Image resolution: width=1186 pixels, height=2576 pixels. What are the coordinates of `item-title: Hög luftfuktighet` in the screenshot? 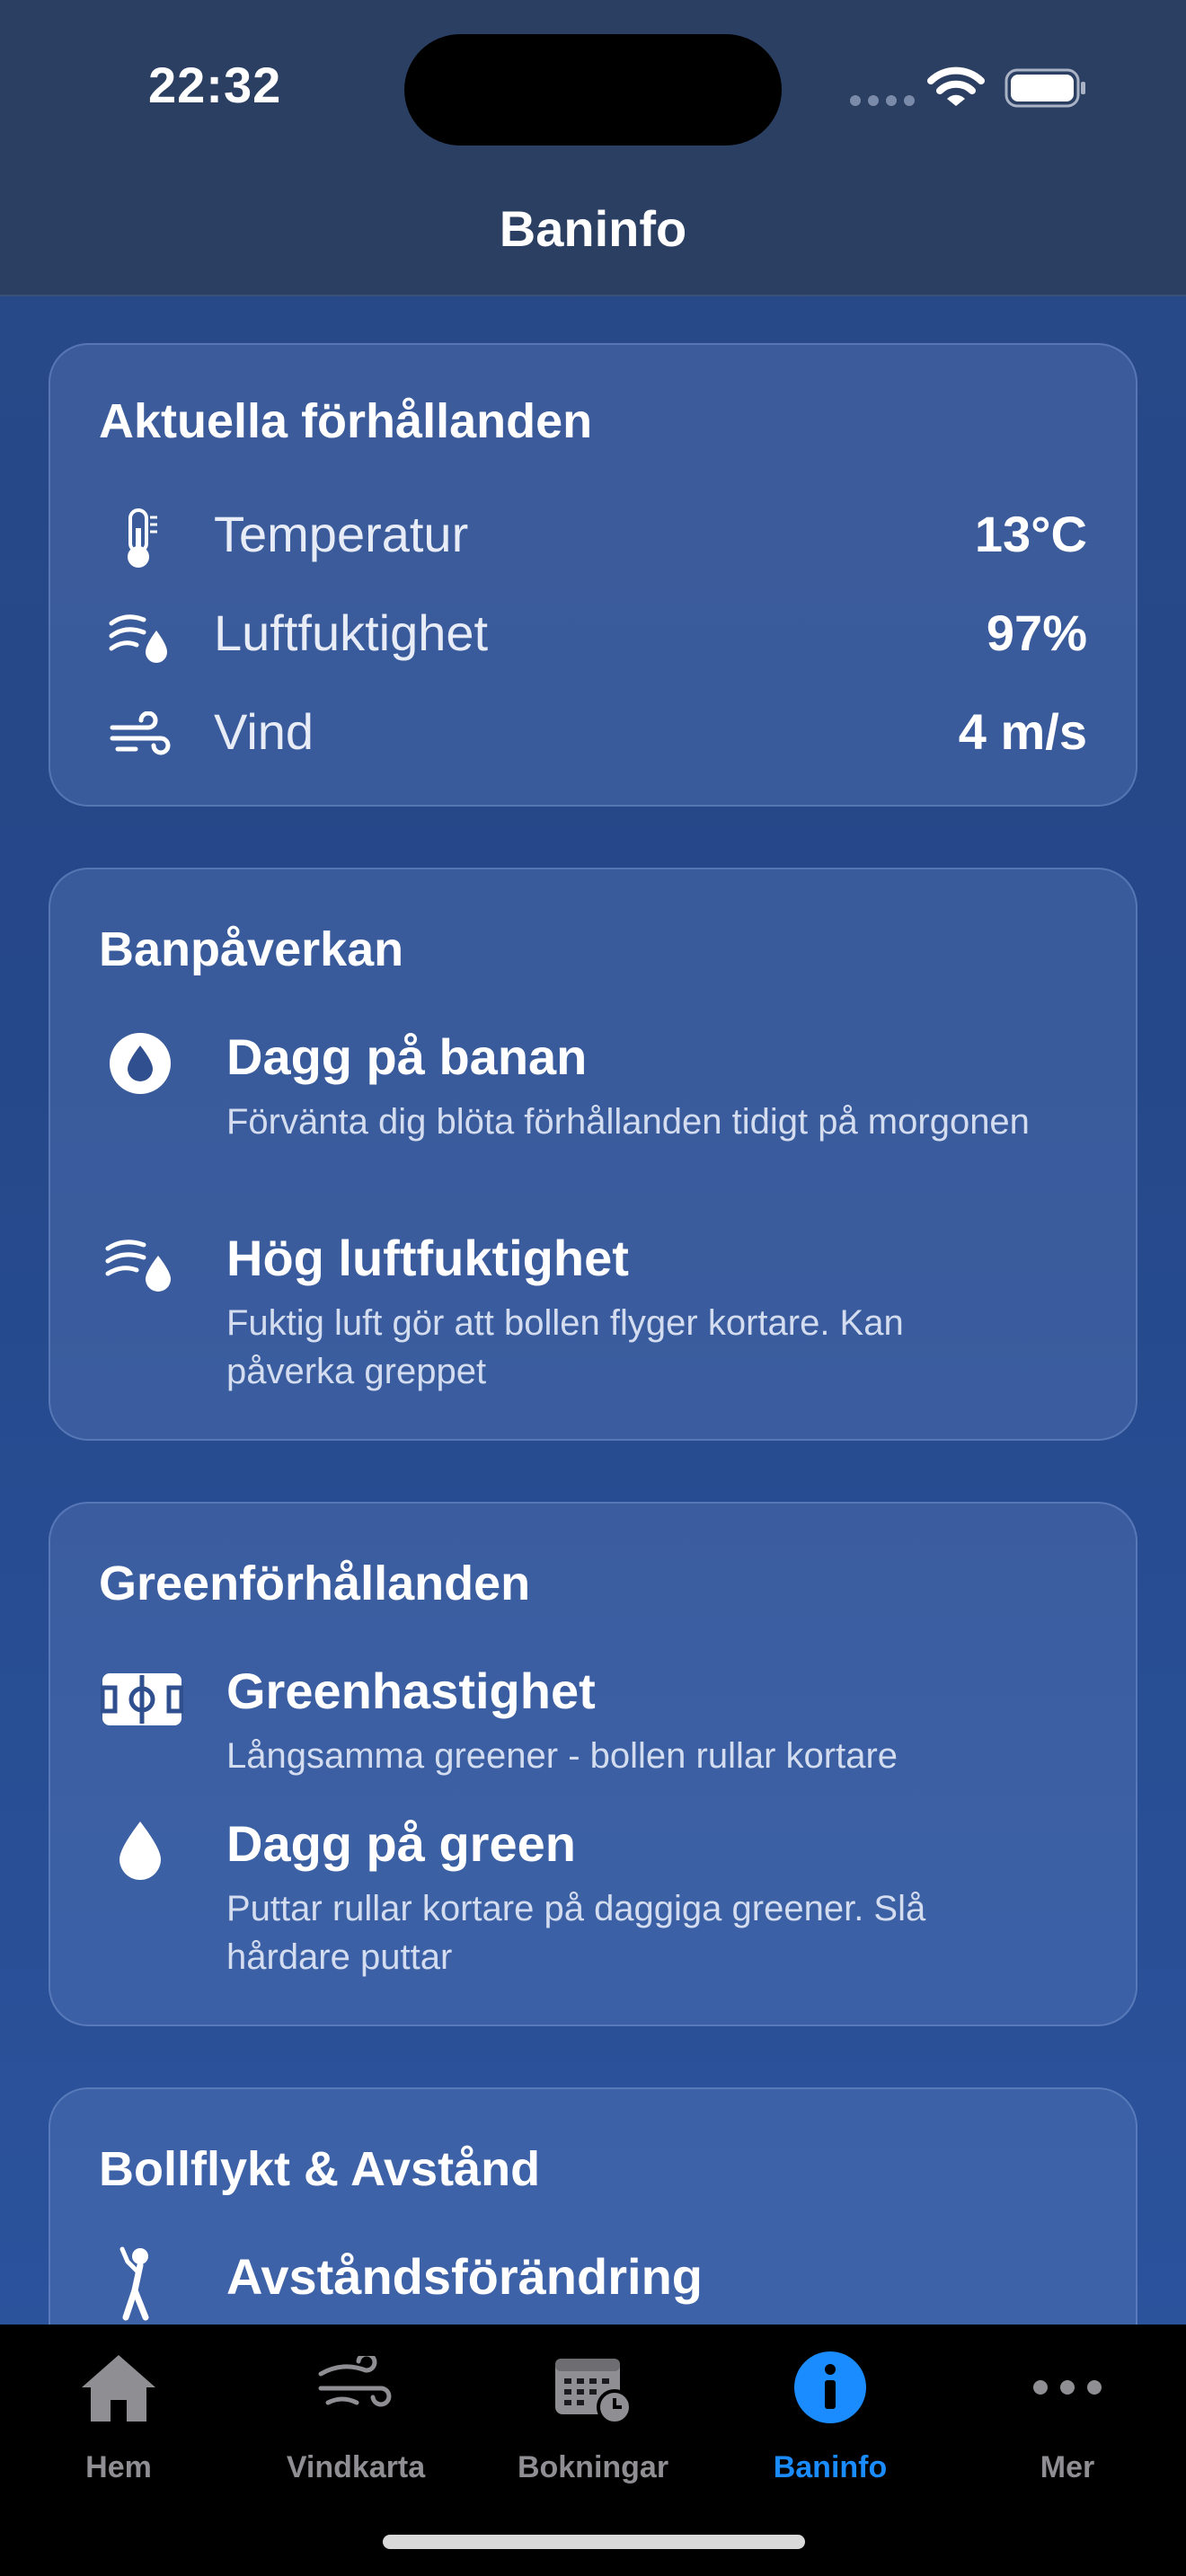 It's located at (427, 1258).